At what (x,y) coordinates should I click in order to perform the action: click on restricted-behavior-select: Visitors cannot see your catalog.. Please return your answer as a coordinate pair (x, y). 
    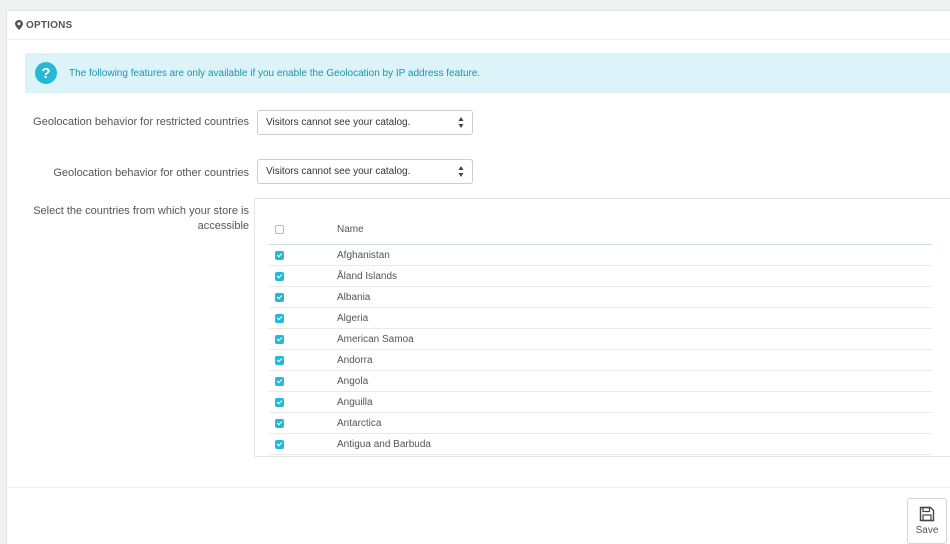
    Looking at the image, I should click on (365, 122).